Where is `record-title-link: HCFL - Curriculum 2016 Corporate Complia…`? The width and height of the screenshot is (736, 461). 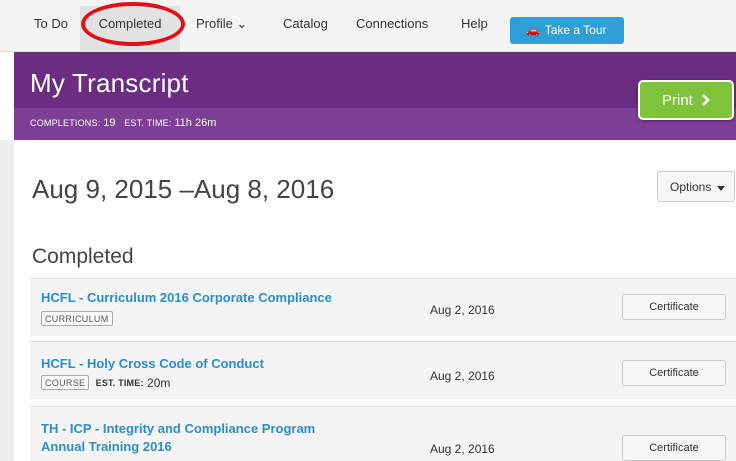
record-title-link: HCFL - Curriculum 2016 Corporate Complia… is located at coordinates (186, 297).